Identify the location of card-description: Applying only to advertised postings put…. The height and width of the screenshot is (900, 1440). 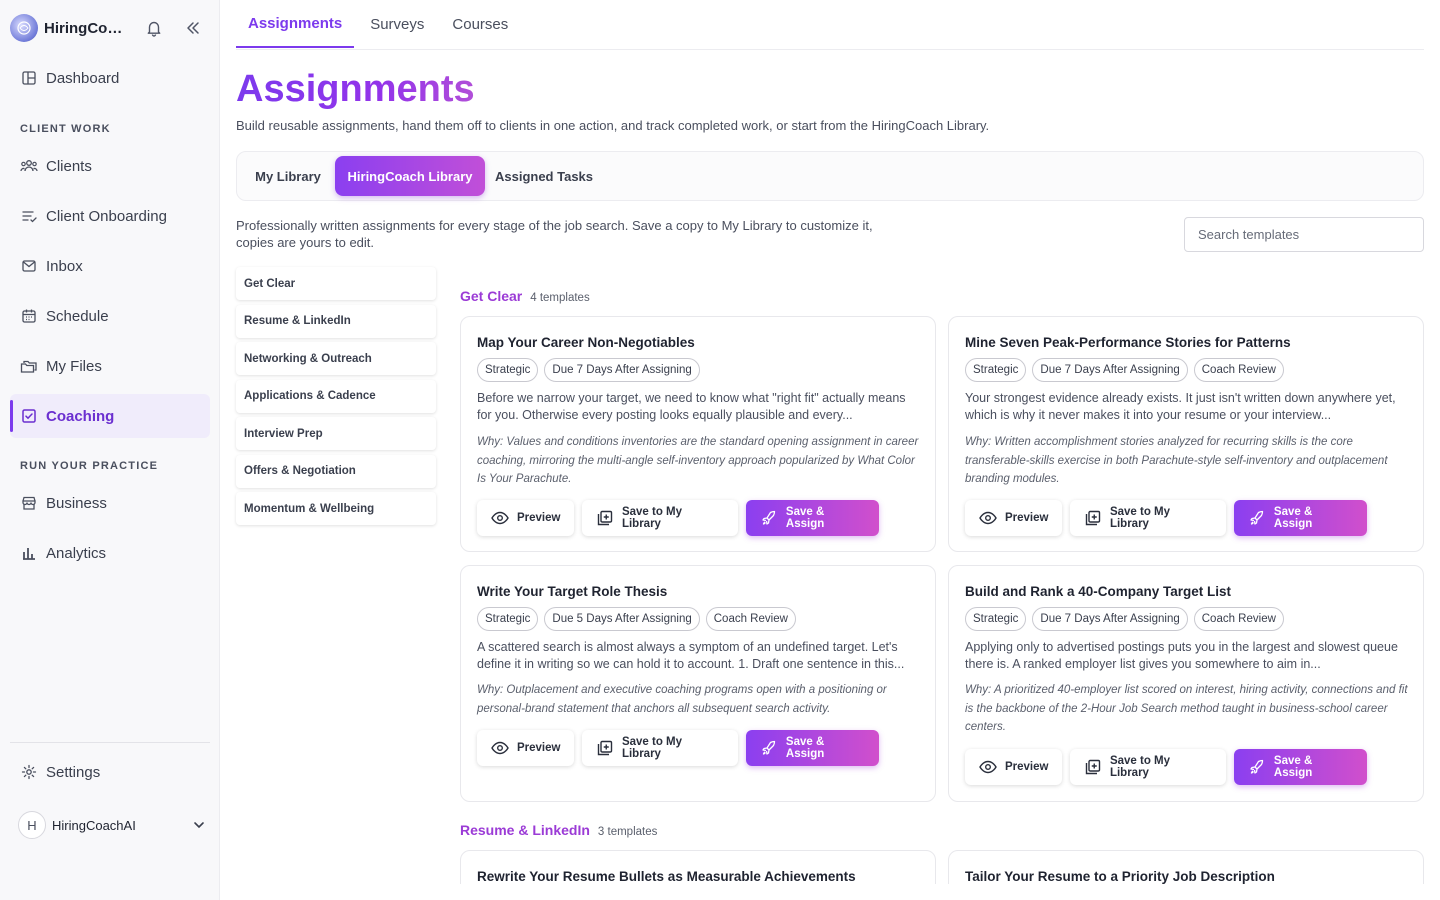
(1181, 655).